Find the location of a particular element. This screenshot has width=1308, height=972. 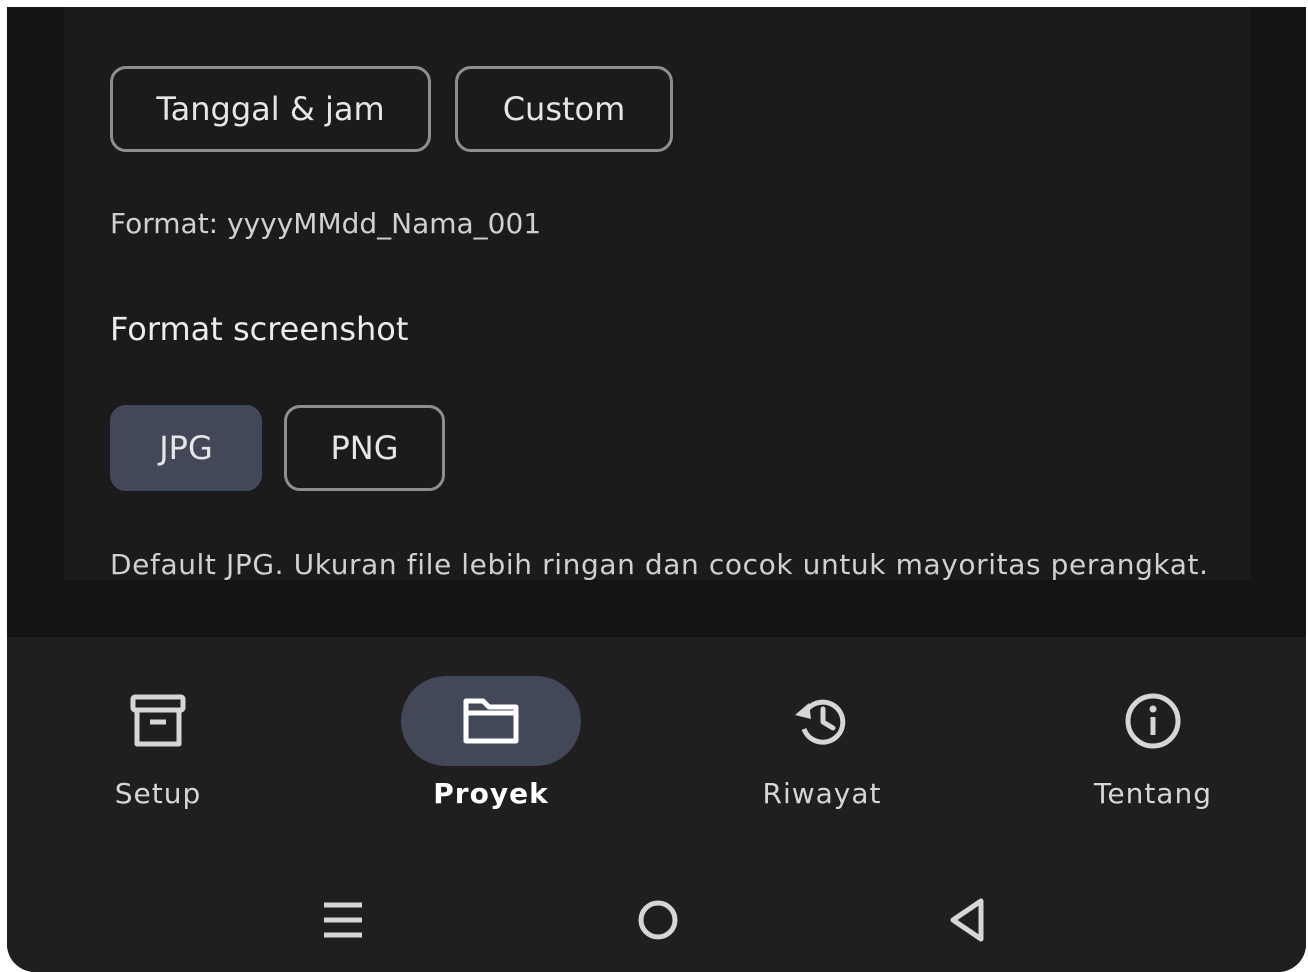

recents-icon is located at coordinates (343, 920).